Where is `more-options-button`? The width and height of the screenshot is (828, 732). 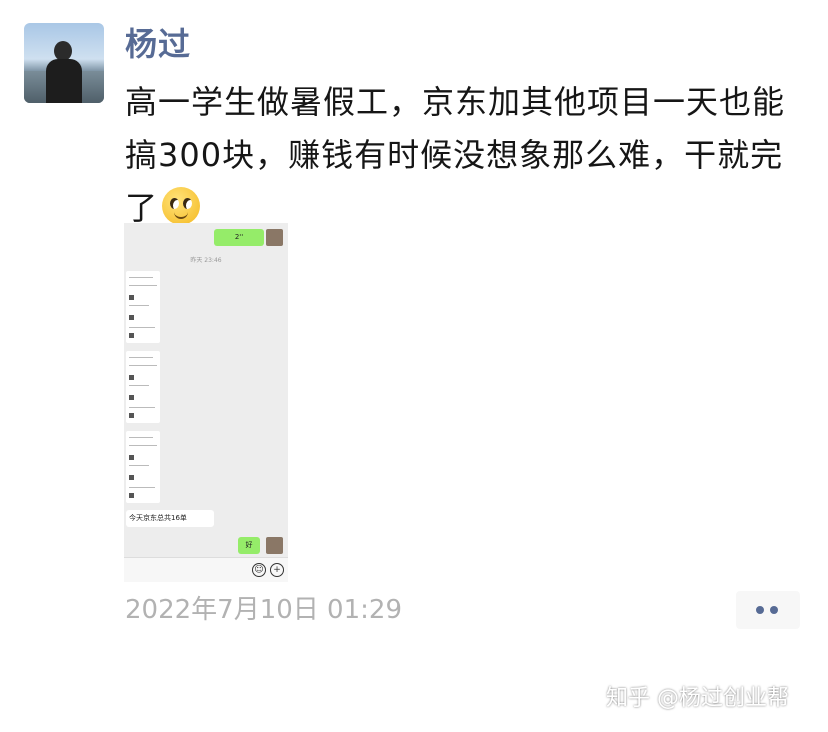
more-options-button is located at coordinates (768, 610).